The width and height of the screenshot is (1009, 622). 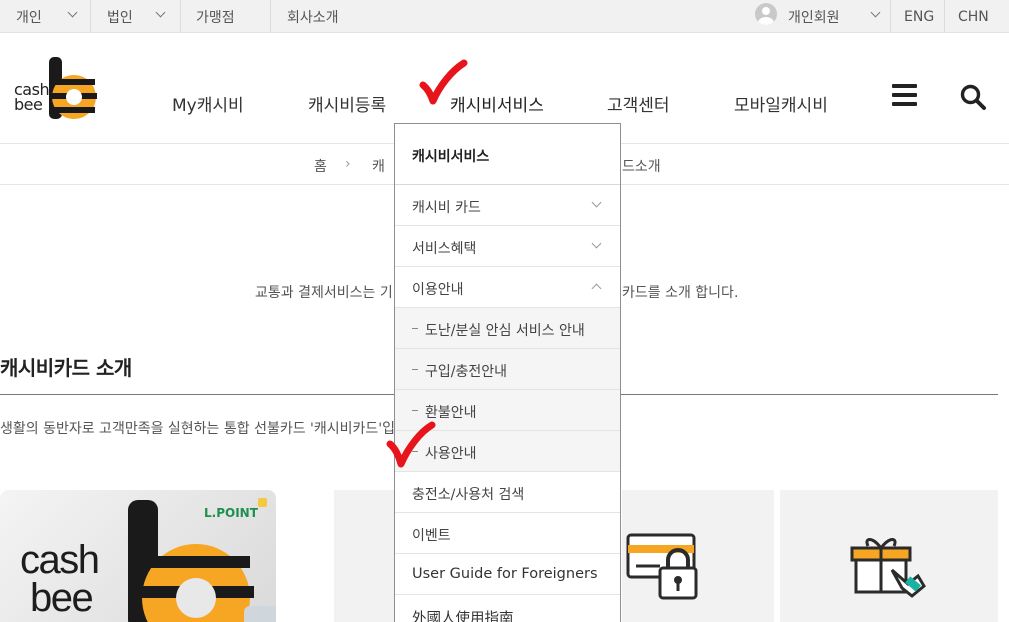 What do you see at coordinates (662, 566) in the screenshot?
I see `card-lock-icon` at bounding box center [662, 566].